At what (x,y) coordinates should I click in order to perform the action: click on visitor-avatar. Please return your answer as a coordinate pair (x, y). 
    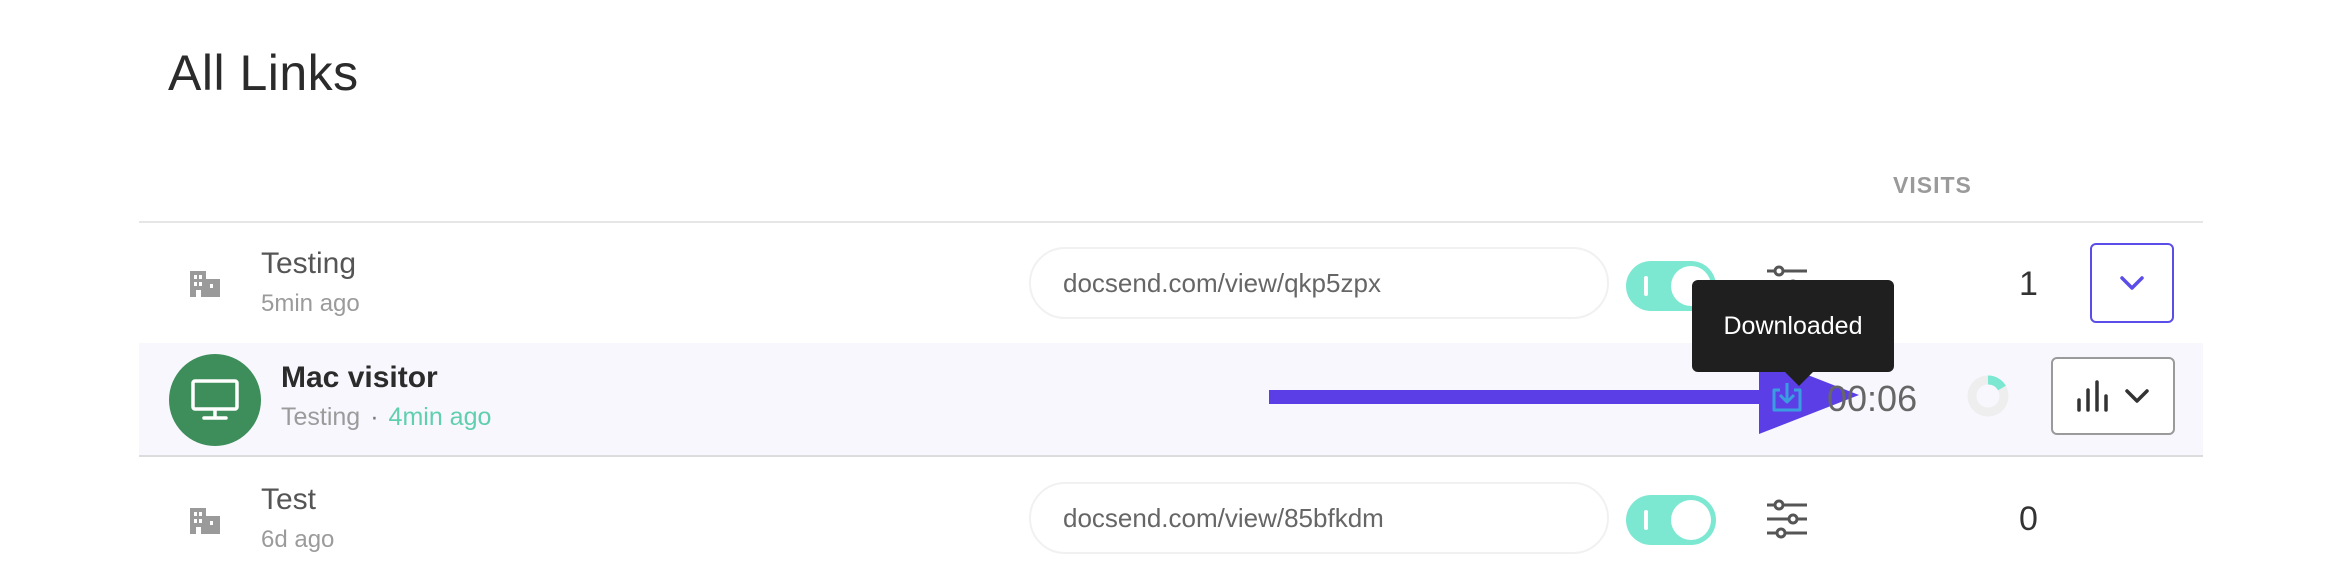
    Looking at the image, I should click on (215, 400).